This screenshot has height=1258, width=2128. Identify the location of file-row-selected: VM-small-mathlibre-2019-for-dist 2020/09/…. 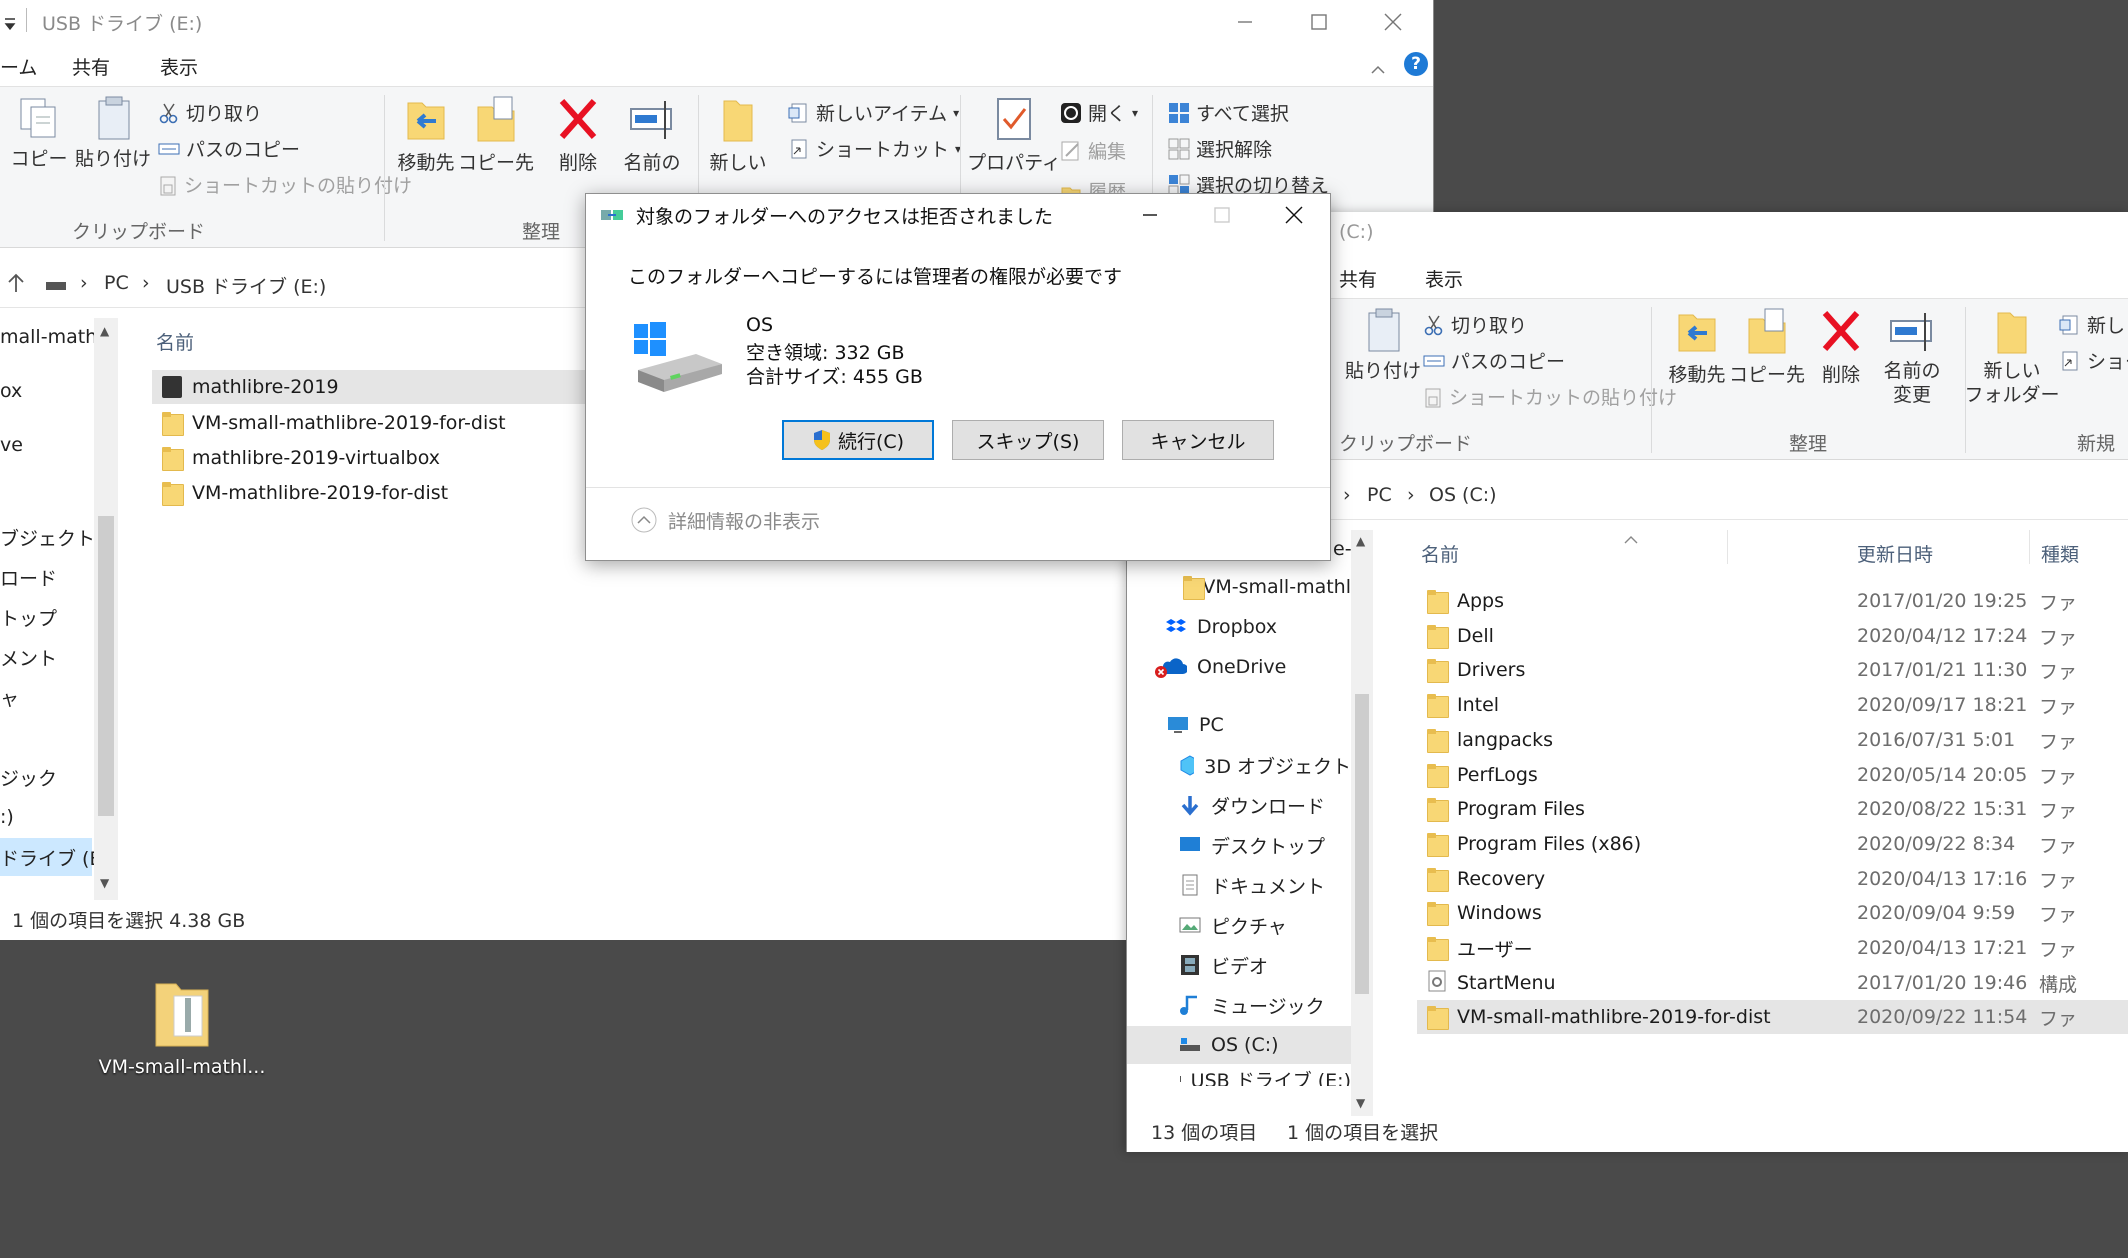
(1772, 1017).